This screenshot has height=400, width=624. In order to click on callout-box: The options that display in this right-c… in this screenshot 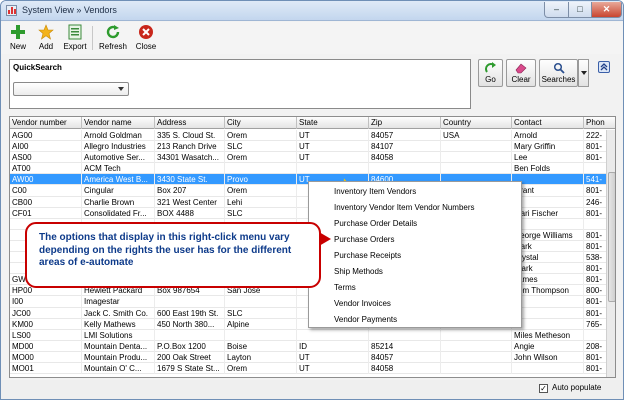, I will do `click(173, 255)`.